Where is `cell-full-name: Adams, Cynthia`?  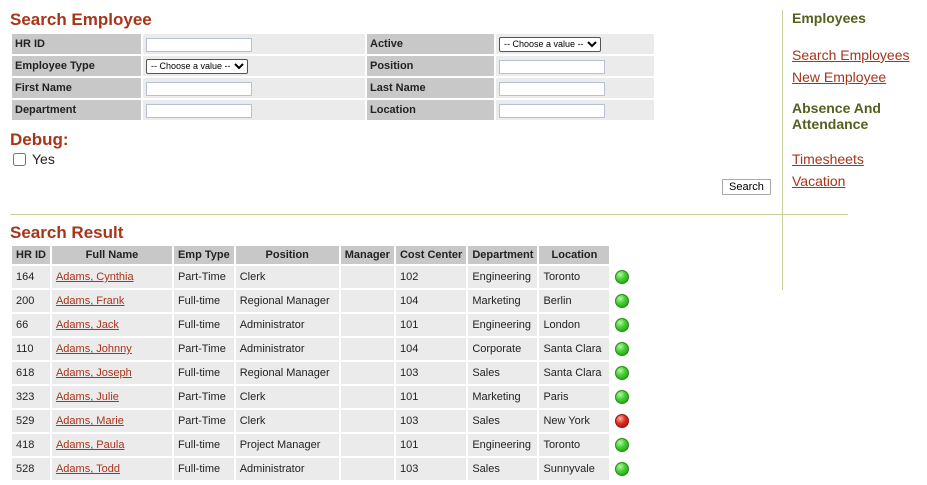 cell-full-name: Adams, Cynthia is located at coordinates (111, 277).